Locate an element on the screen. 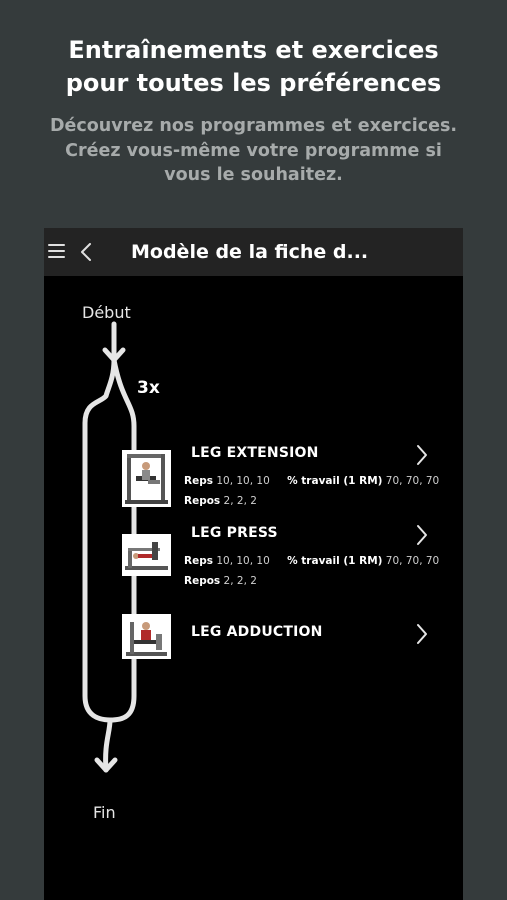 The height and width of the screenshot is (900, 507). promo-subtitle-line: Découvrez nos programmes et exercices. is located at coordinates (253, 126).